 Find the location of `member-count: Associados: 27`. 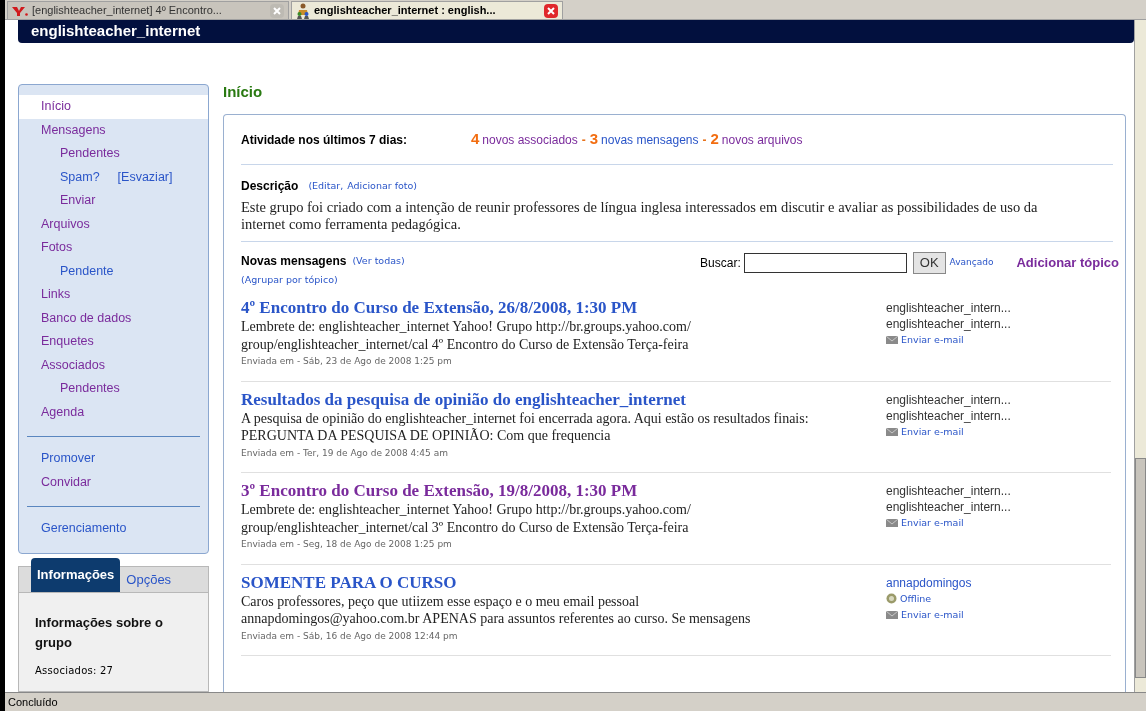

member-count: Associados: 27 is located at coordinates (75, 670).